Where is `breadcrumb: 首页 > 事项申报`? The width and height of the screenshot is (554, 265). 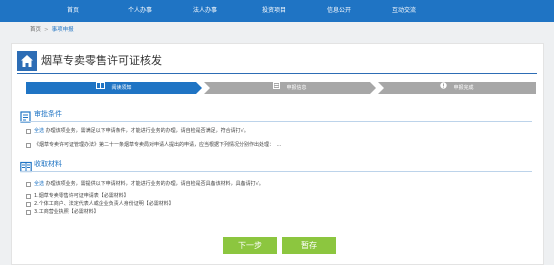
breadcrumb: 首页 > 事项申报 is located at coordinates (52, 30).